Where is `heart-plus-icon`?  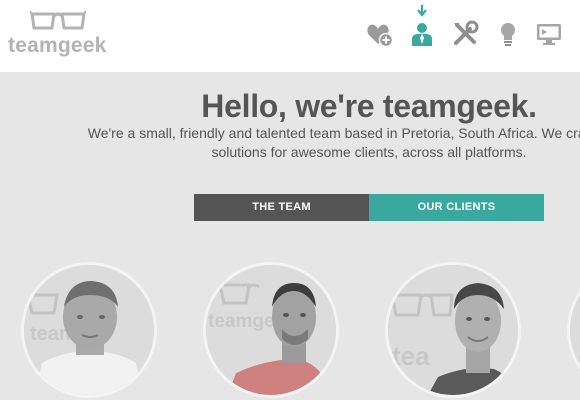 heart-plus-icon is located at coordinates (380, 36).